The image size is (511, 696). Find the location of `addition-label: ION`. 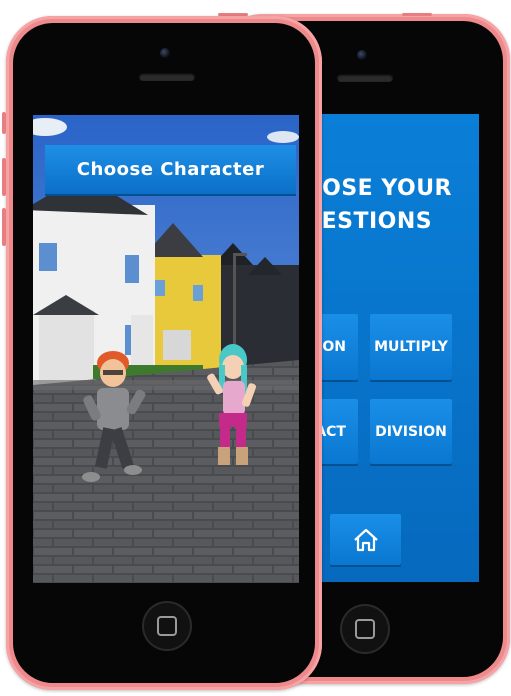

addition-label: ION is located at coordinates (332, 347).